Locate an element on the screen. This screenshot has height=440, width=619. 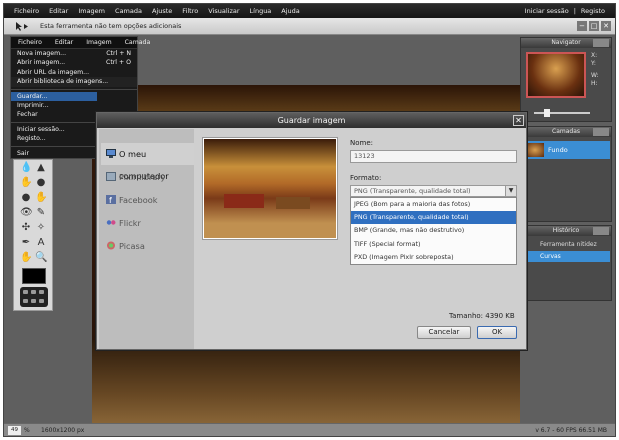
file-size-text: Tamanho: 4390 KB is located at coordinates (482, 316).